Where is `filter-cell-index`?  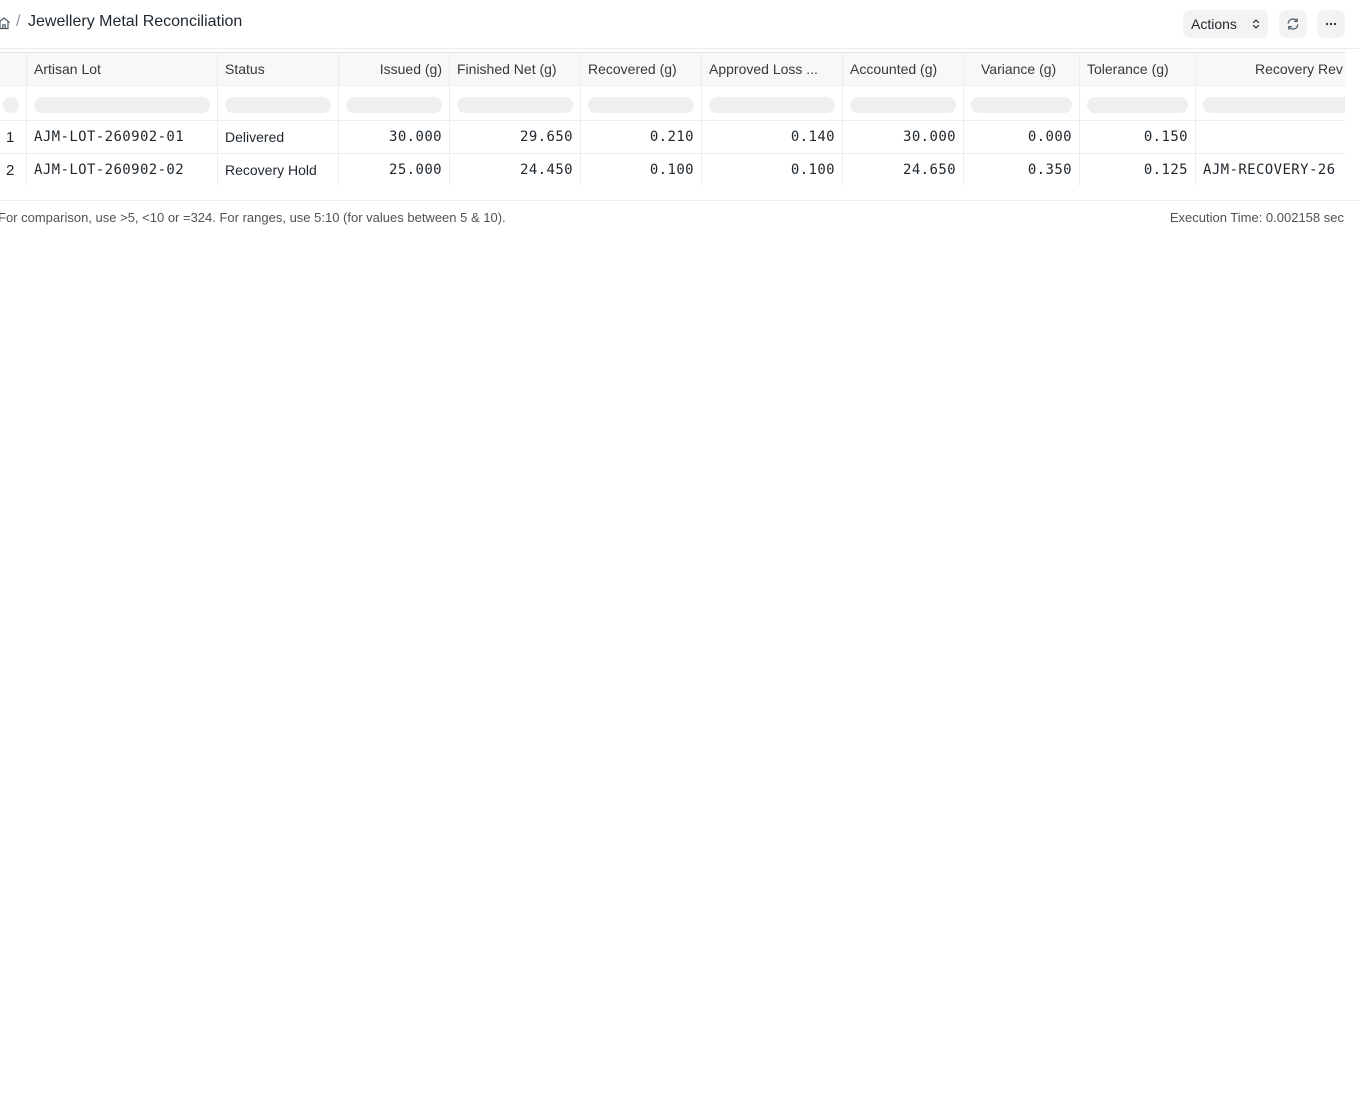
filter-cell-index is located at coordinates (13, 103).